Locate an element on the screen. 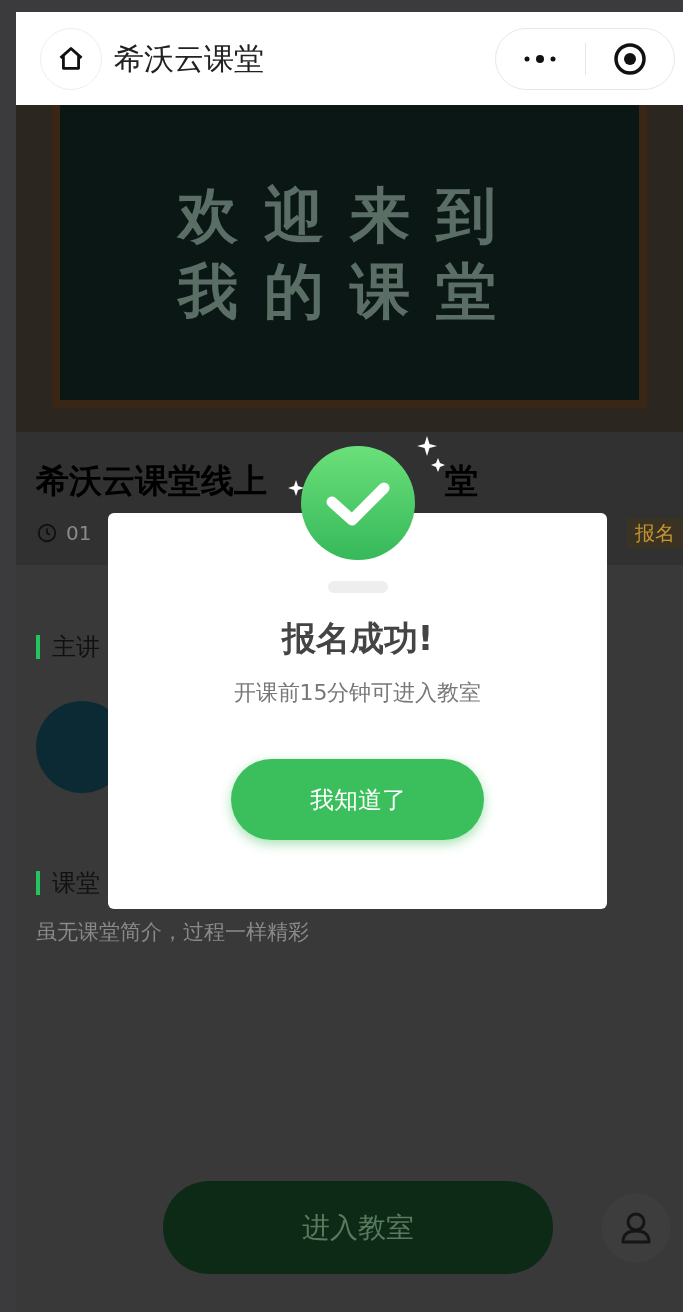 Image resolution: width=683 pixels, height=1312 pixels. page-title: 希沃云课堂 is located at coordinates (189, 59).